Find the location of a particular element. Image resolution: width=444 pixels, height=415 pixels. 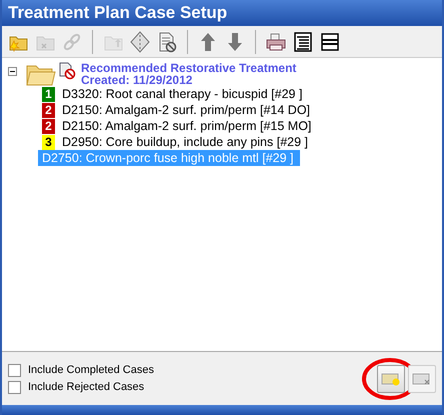

checkbox-label: Include Completed Cases is located at coordinates (91, 370).